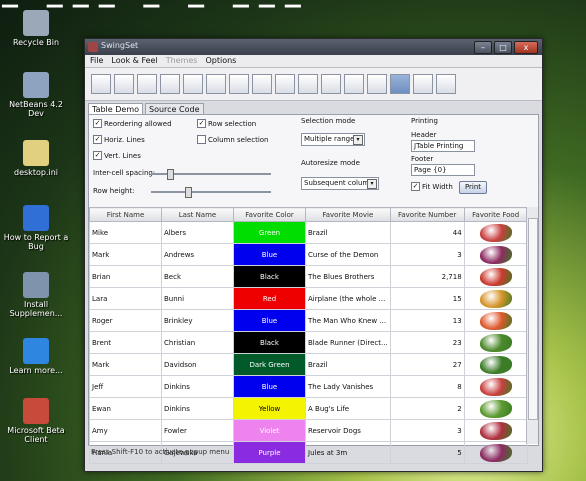 The width and height of the screenshot is (586, 481). Describe the element at coordinates (443, 146) in the screenshot. I see `header-field: JTable Printing` at that location.